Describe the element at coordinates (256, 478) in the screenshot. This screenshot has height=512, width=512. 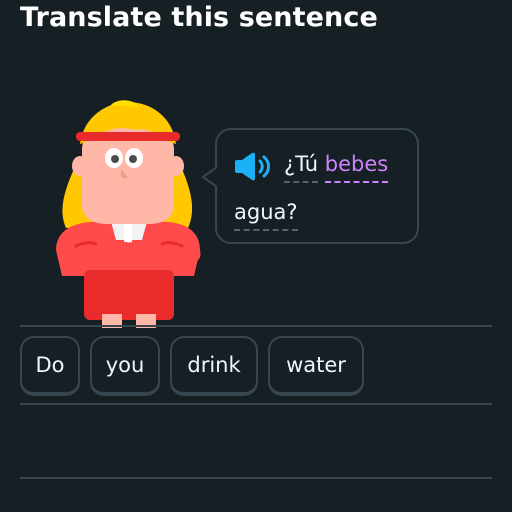
I see `answer-line-bottom` at that location.